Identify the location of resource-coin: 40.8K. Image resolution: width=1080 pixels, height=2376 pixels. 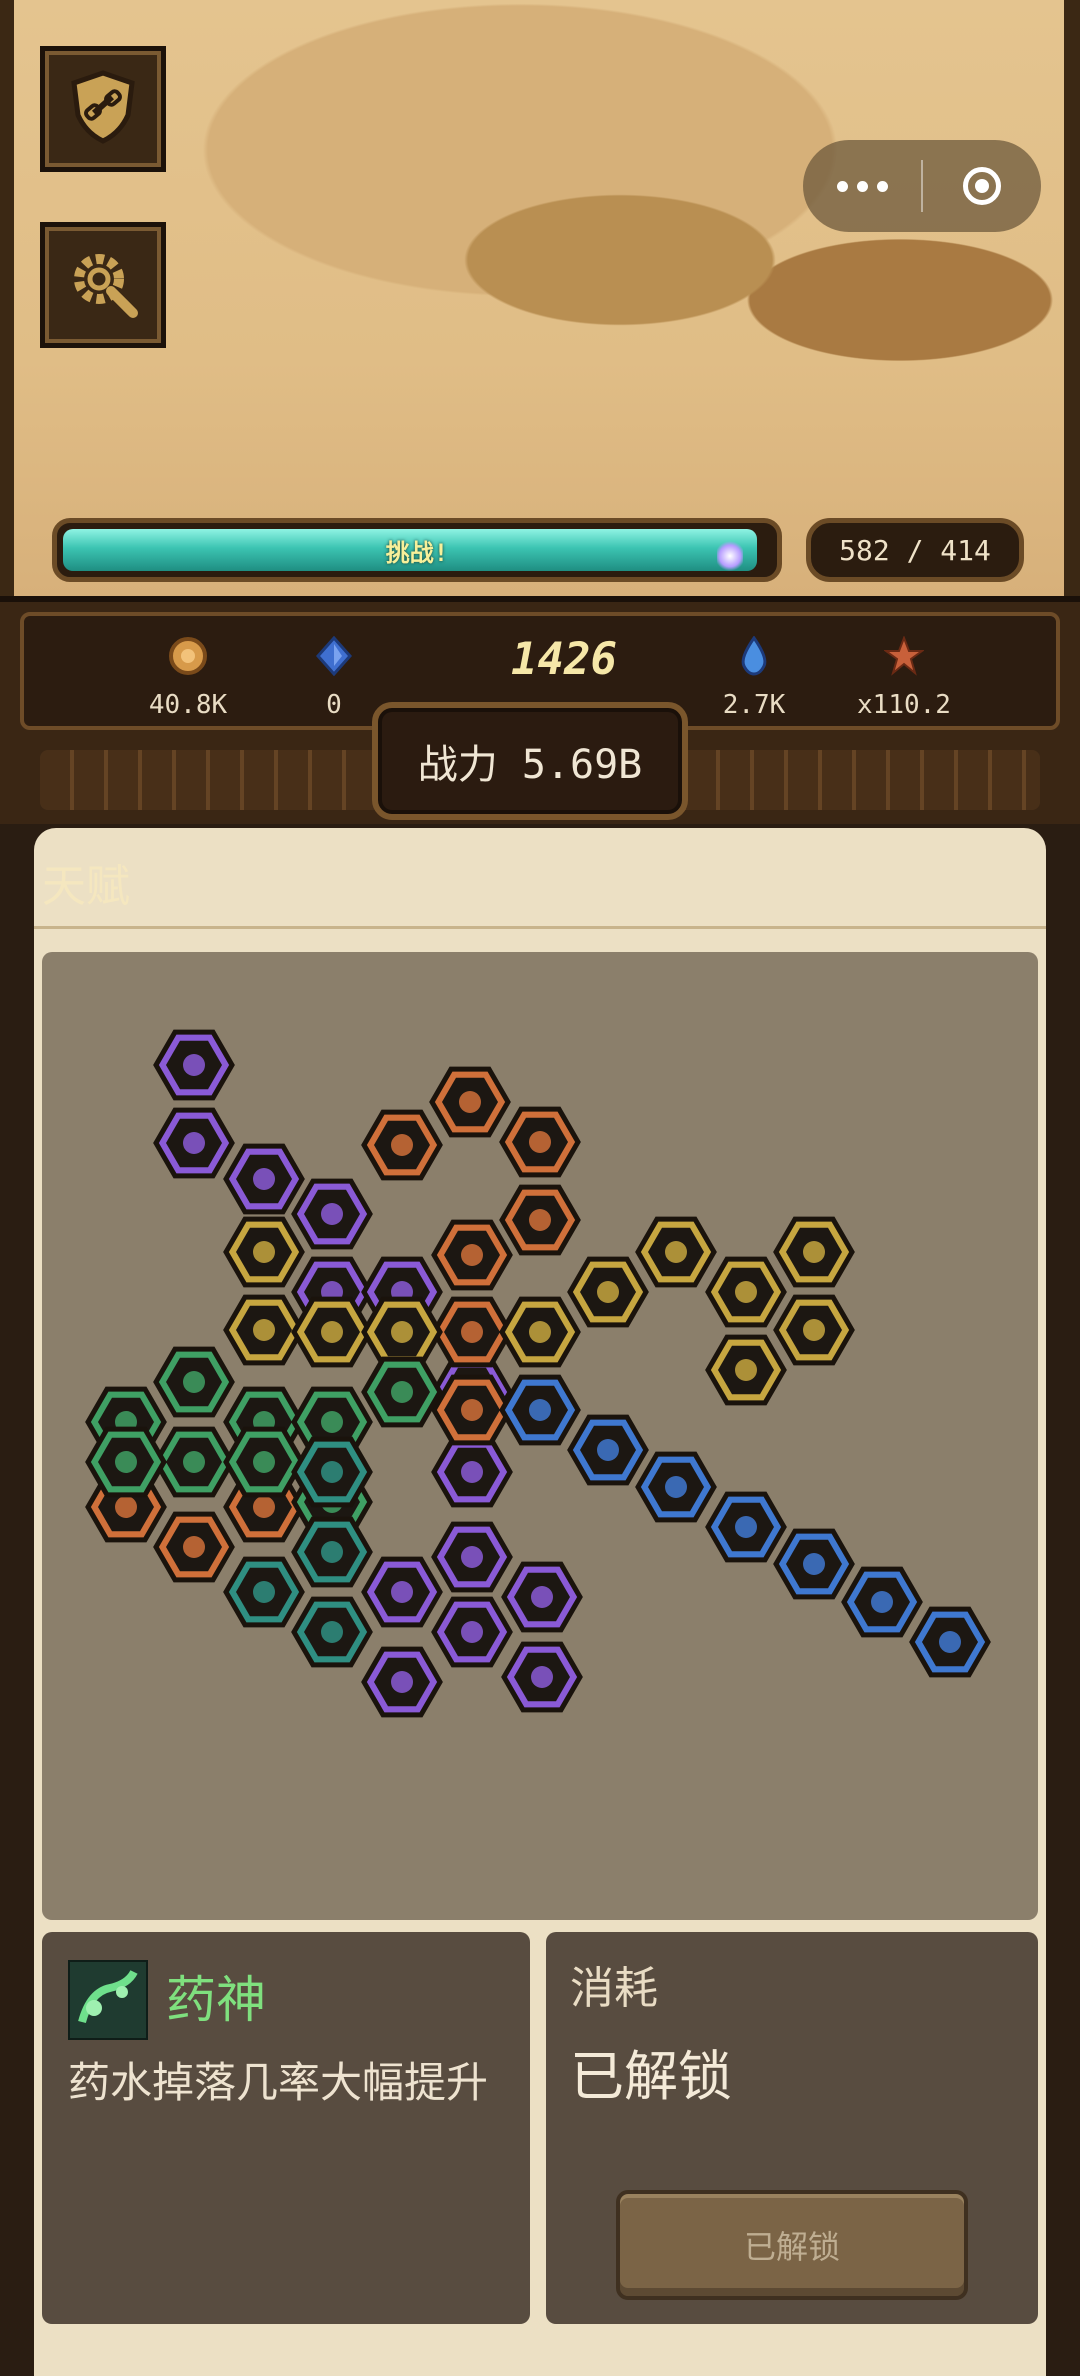
(188, 678).